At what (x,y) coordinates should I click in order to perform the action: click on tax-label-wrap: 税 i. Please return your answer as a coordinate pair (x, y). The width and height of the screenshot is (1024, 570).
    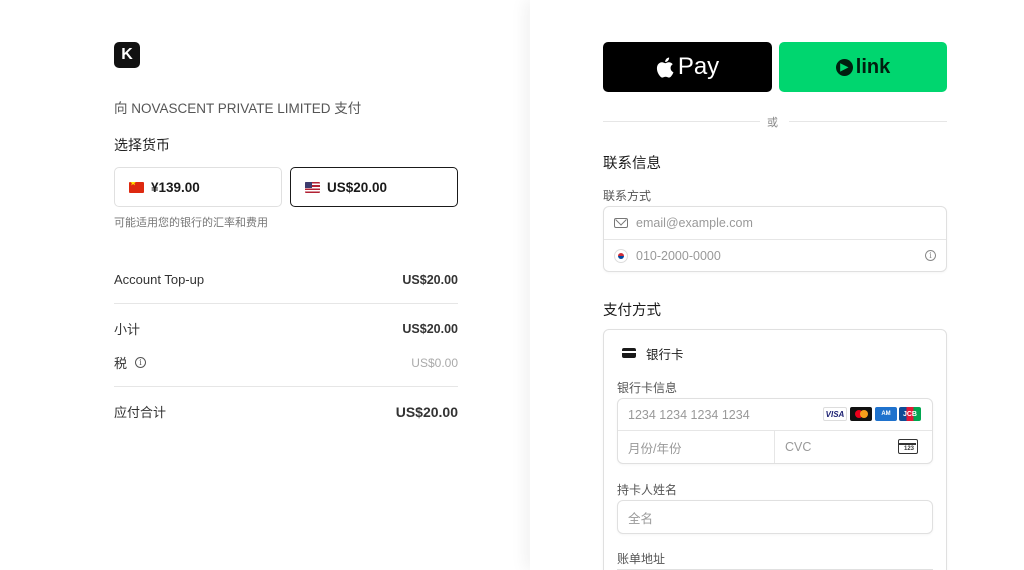
    Looking at the image, I should click on (130, 362).